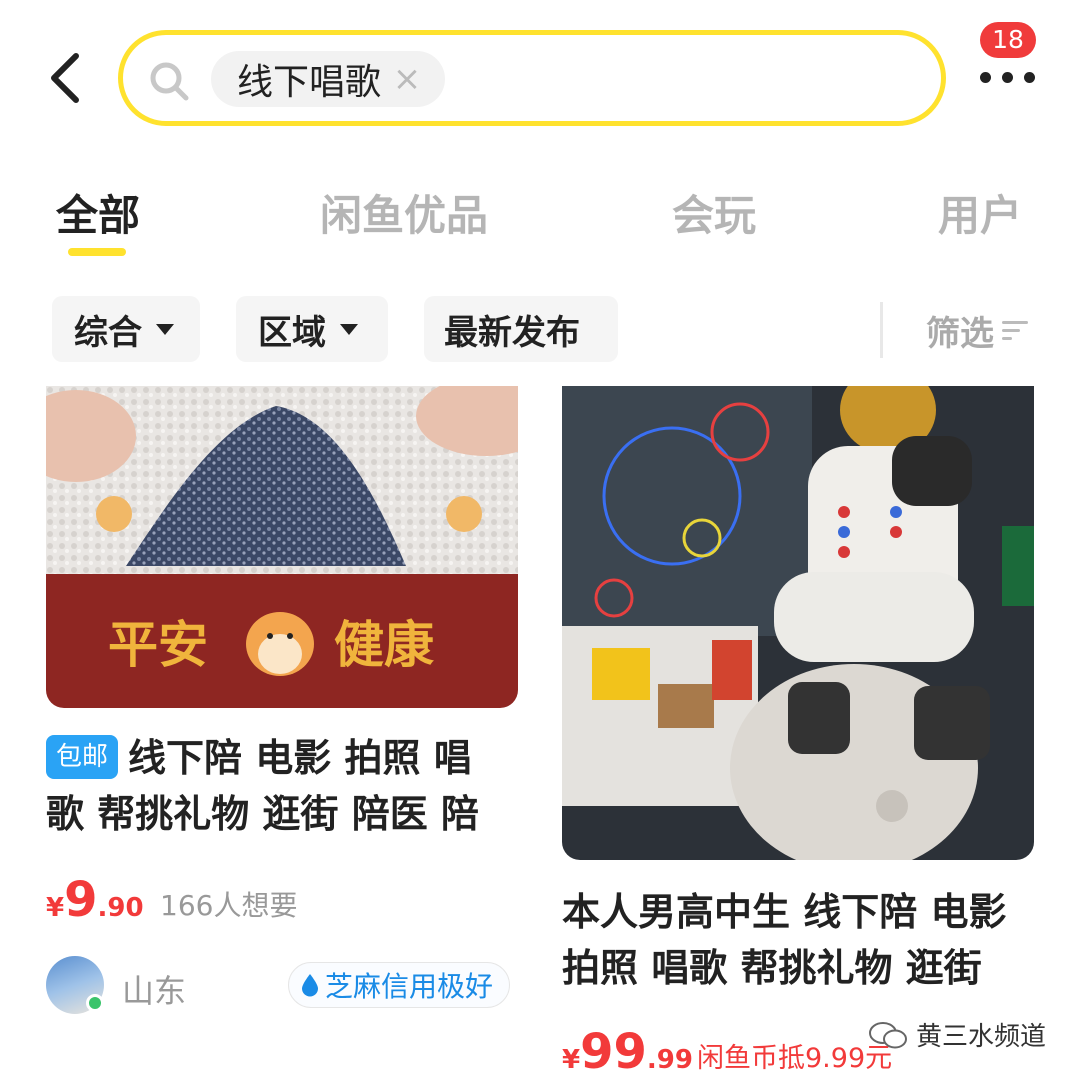 This screenshot has width=1078, height=1078. What do you see at coordinates (404, 212) in the screenshot?
I see `tab-premium: 闲鱼优品` at bounding box center [404, 212].